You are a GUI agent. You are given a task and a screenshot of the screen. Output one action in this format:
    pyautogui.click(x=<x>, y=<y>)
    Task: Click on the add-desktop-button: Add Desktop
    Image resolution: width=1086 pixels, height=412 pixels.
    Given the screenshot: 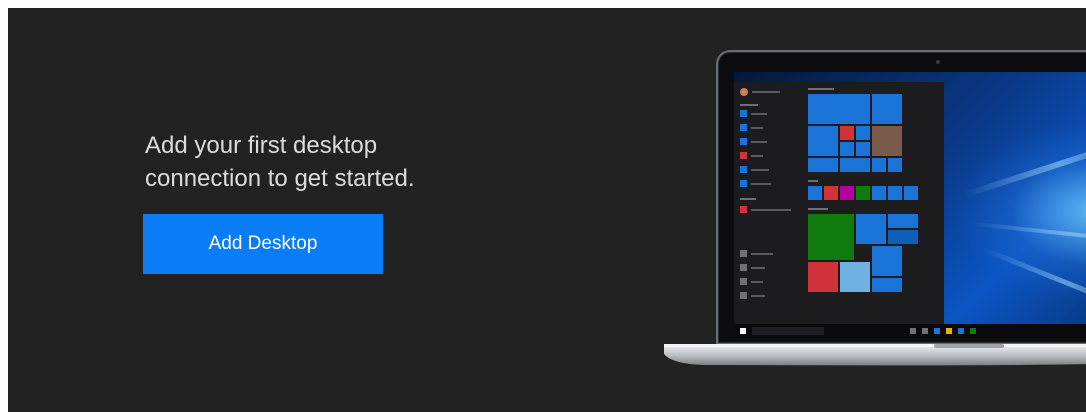 What is the action you would take?
    pyautogui.click(x=263, y=244)
    